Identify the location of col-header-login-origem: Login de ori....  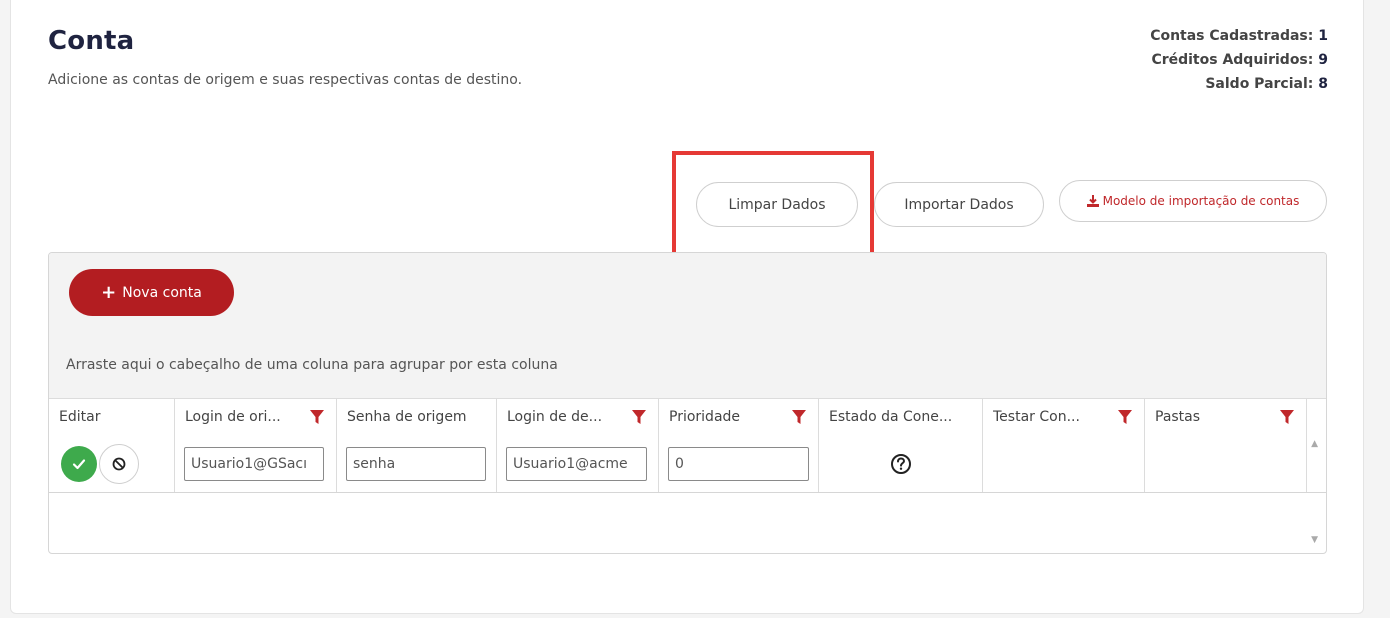
(256, 417).